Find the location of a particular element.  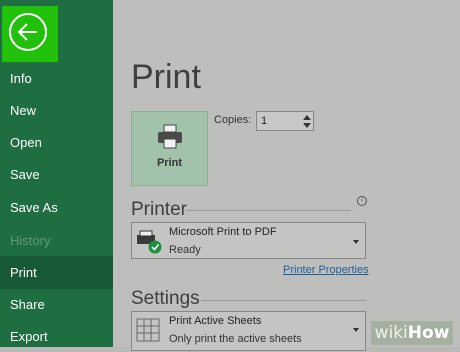

printer-heading: Printer is located at coordinates (159, 209).